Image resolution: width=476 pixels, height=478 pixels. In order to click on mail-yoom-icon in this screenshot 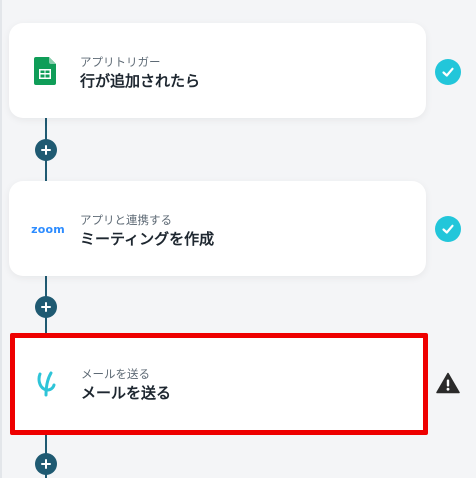, I will do `click(47, 383)`.